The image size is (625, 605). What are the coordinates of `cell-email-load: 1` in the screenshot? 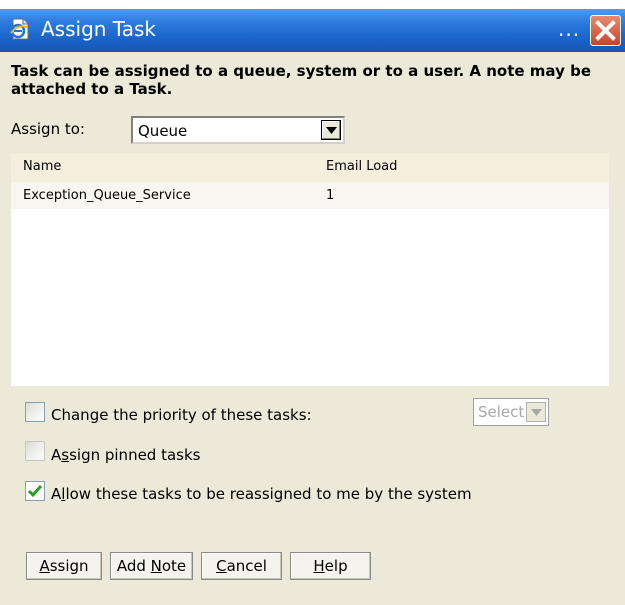 It's located at (330, 195).